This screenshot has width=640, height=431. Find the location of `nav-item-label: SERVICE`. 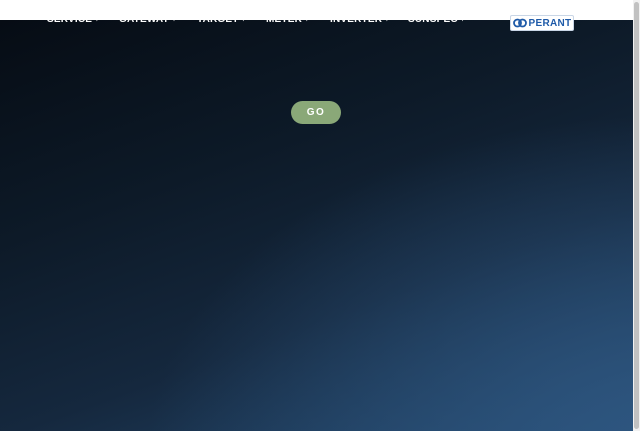

nav-item-label: SERVICE is located at coordinates (70, 19).